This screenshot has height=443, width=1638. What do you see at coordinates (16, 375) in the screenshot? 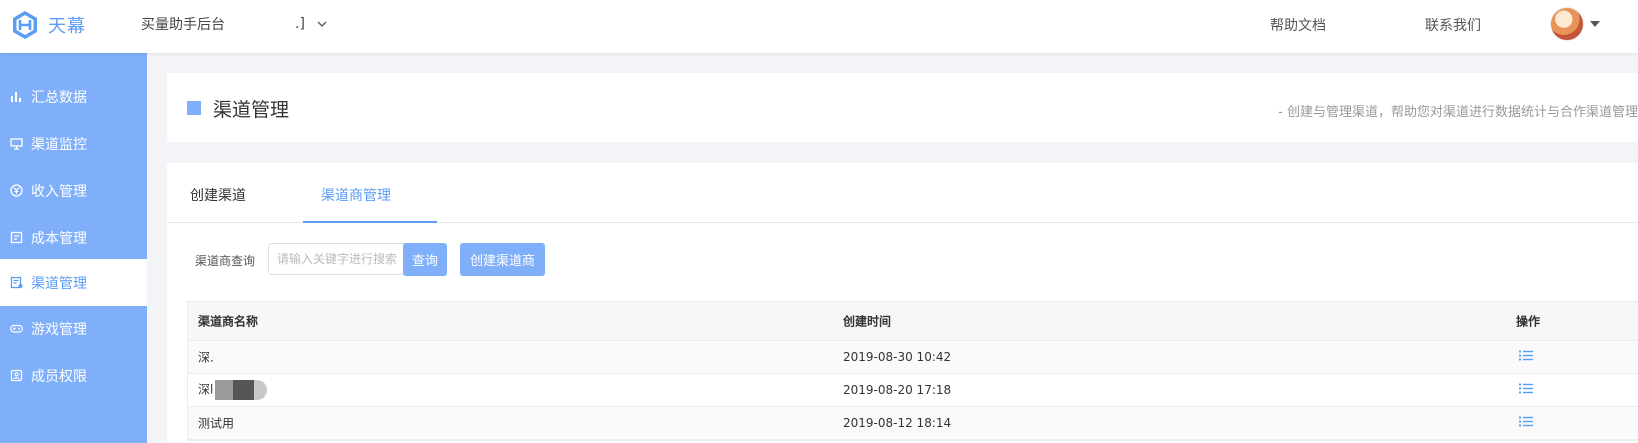
I see `member-badge-icon` at bounding box center [16, 375].